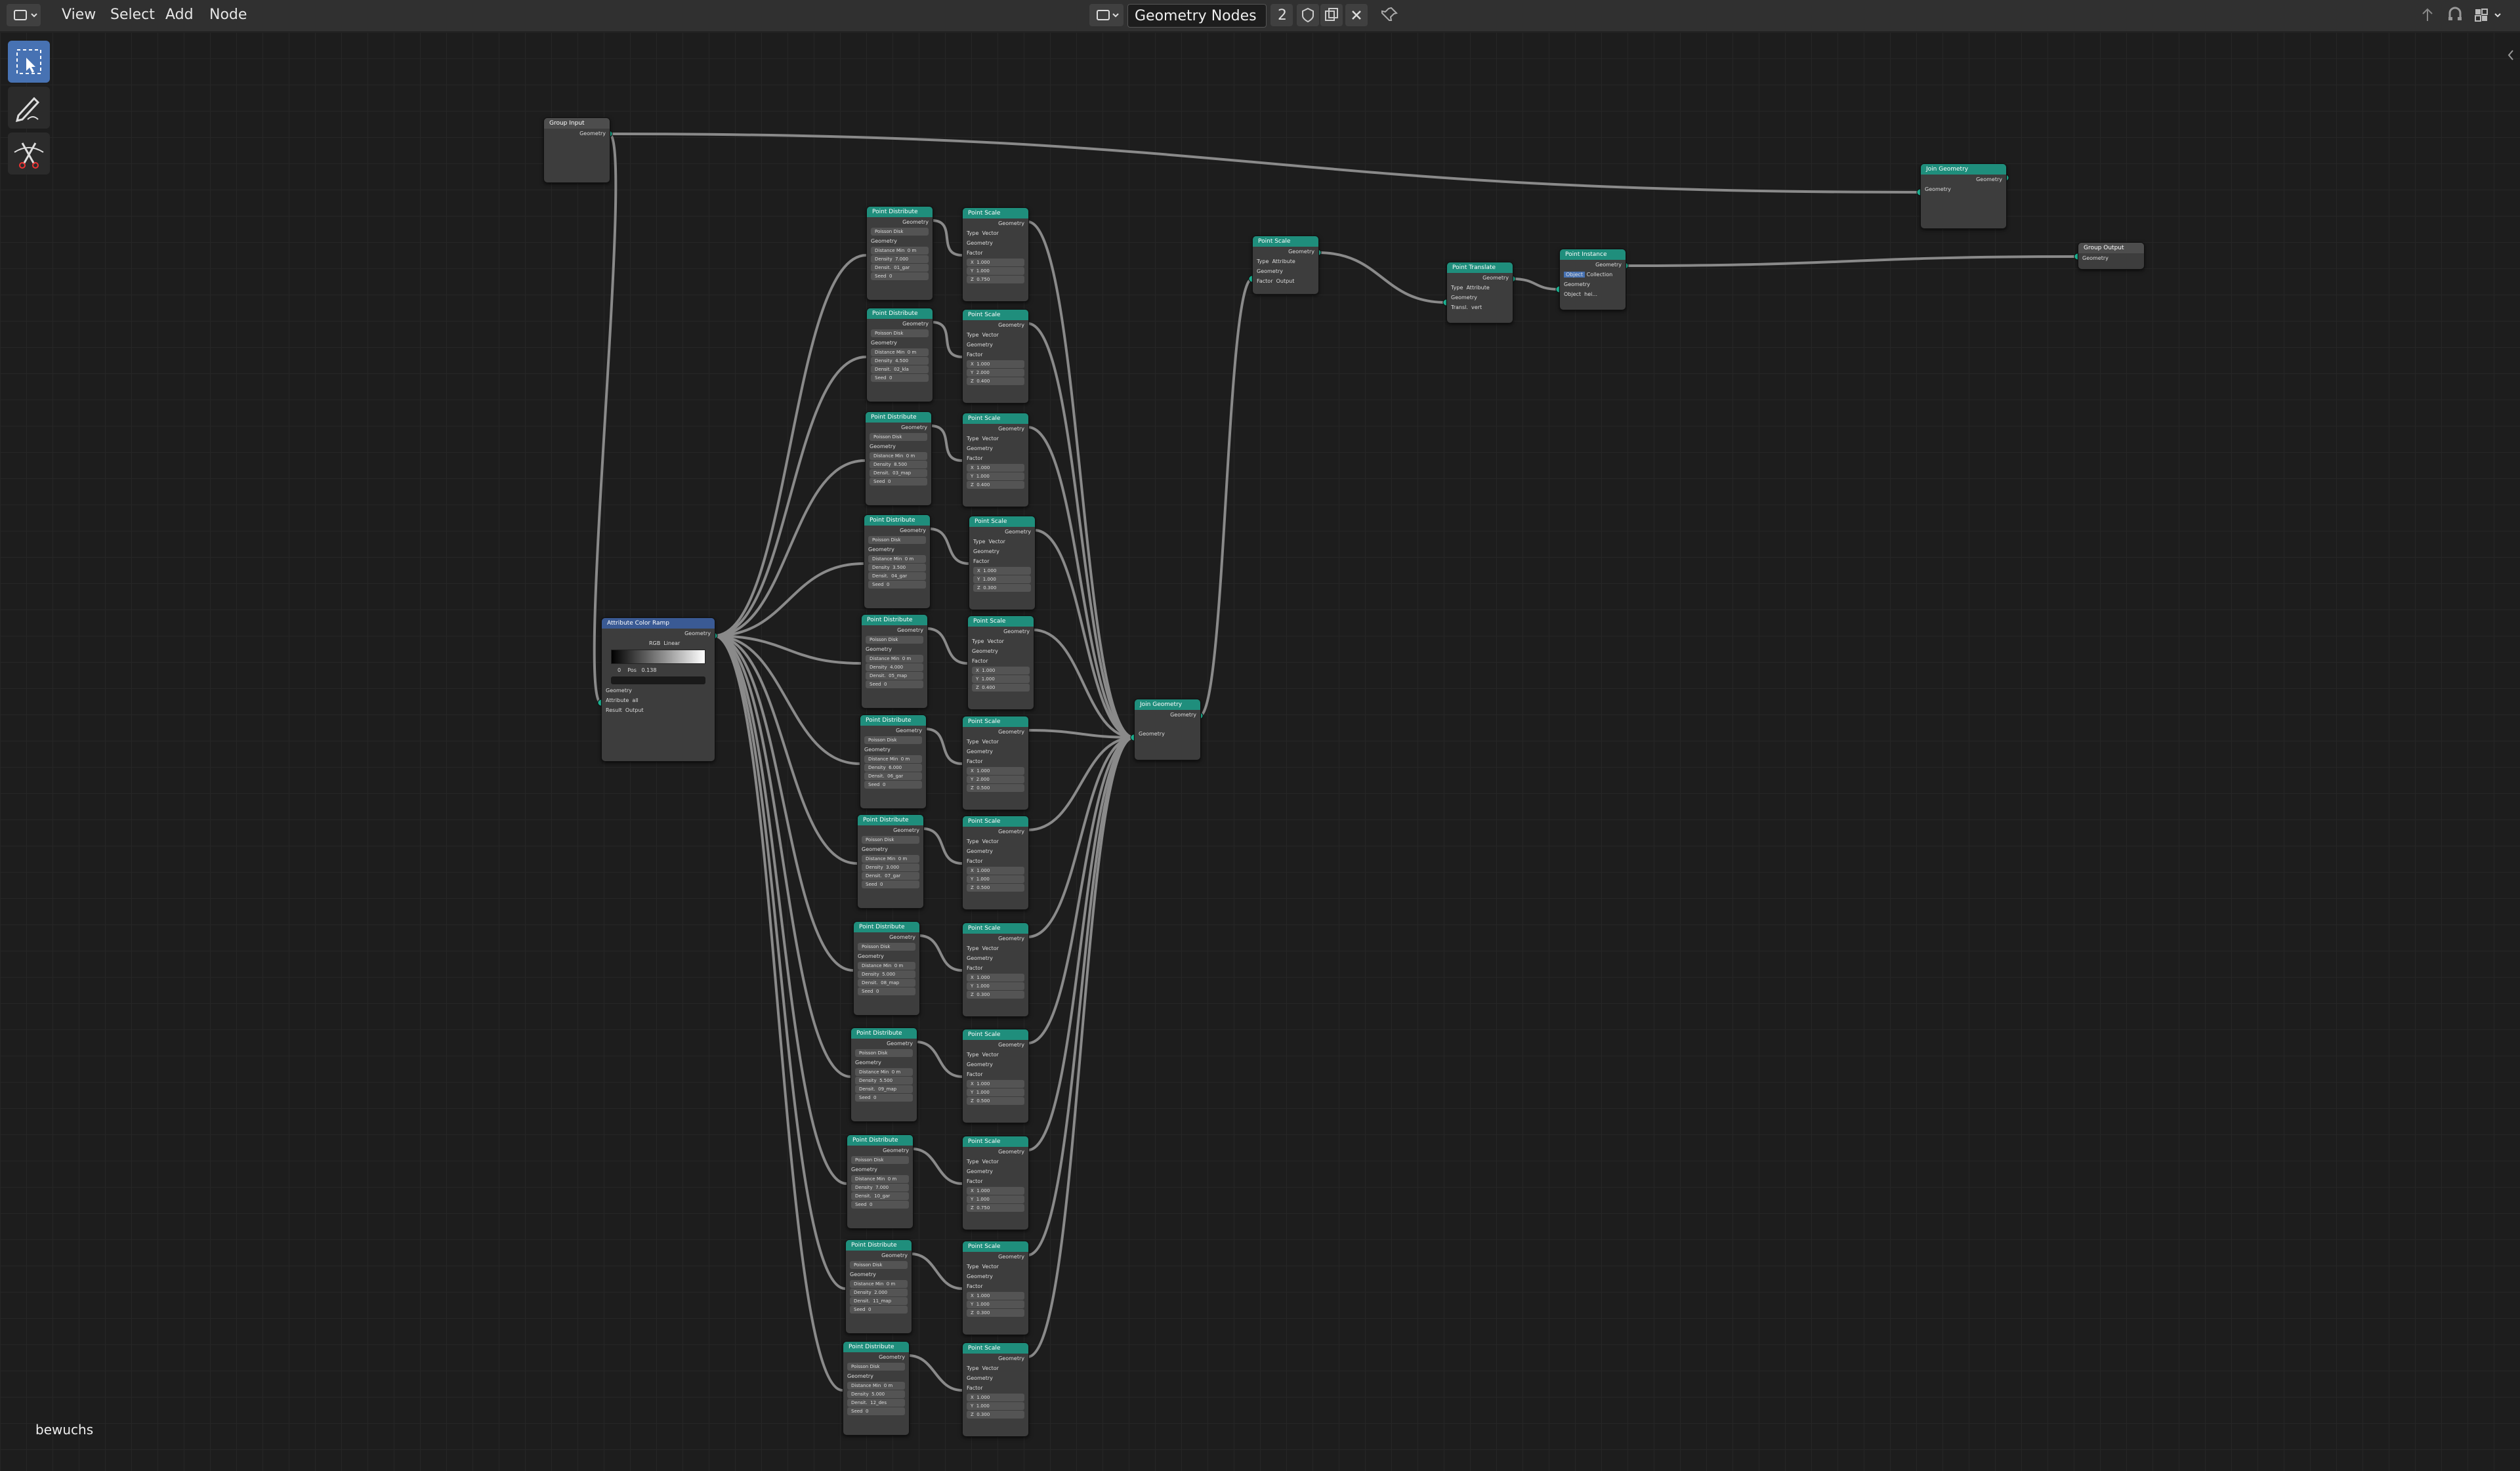 This screenshot has height=1471, width=2520. What do you see at coordinates (29, 154) in the screenshot?
I see `cut-links-tool` at bounding box center [29, 154].